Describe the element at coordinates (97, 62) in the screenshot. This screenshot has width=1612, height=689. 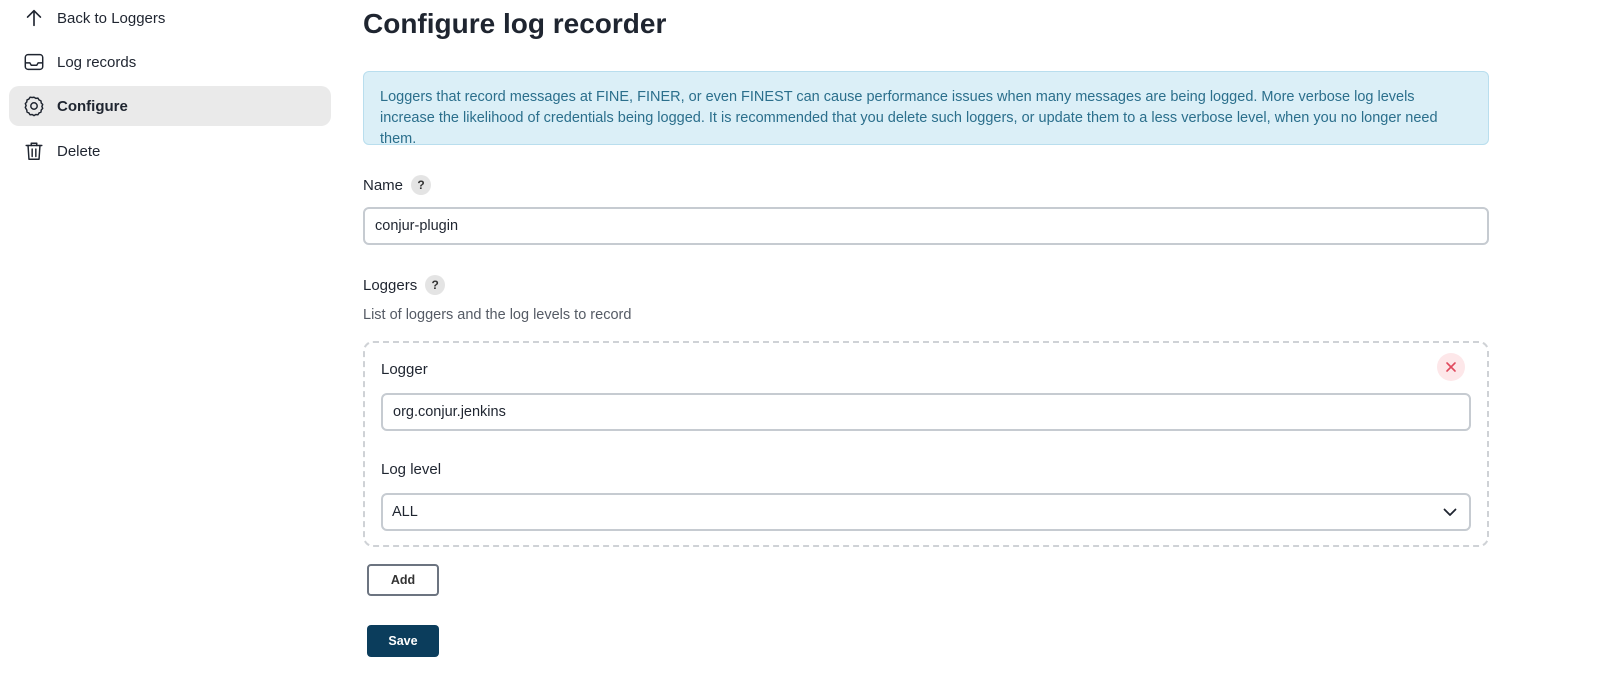
I see `sidebar-item-label: Log records` at that location.